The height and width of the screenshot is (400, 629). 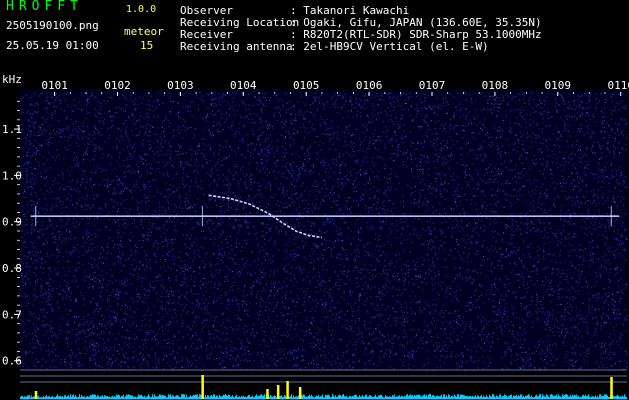 What do you see at coordinates (306, 85) in the screenshot?
I see `x-tick-label: 0105` at bounding box center [306, 85].